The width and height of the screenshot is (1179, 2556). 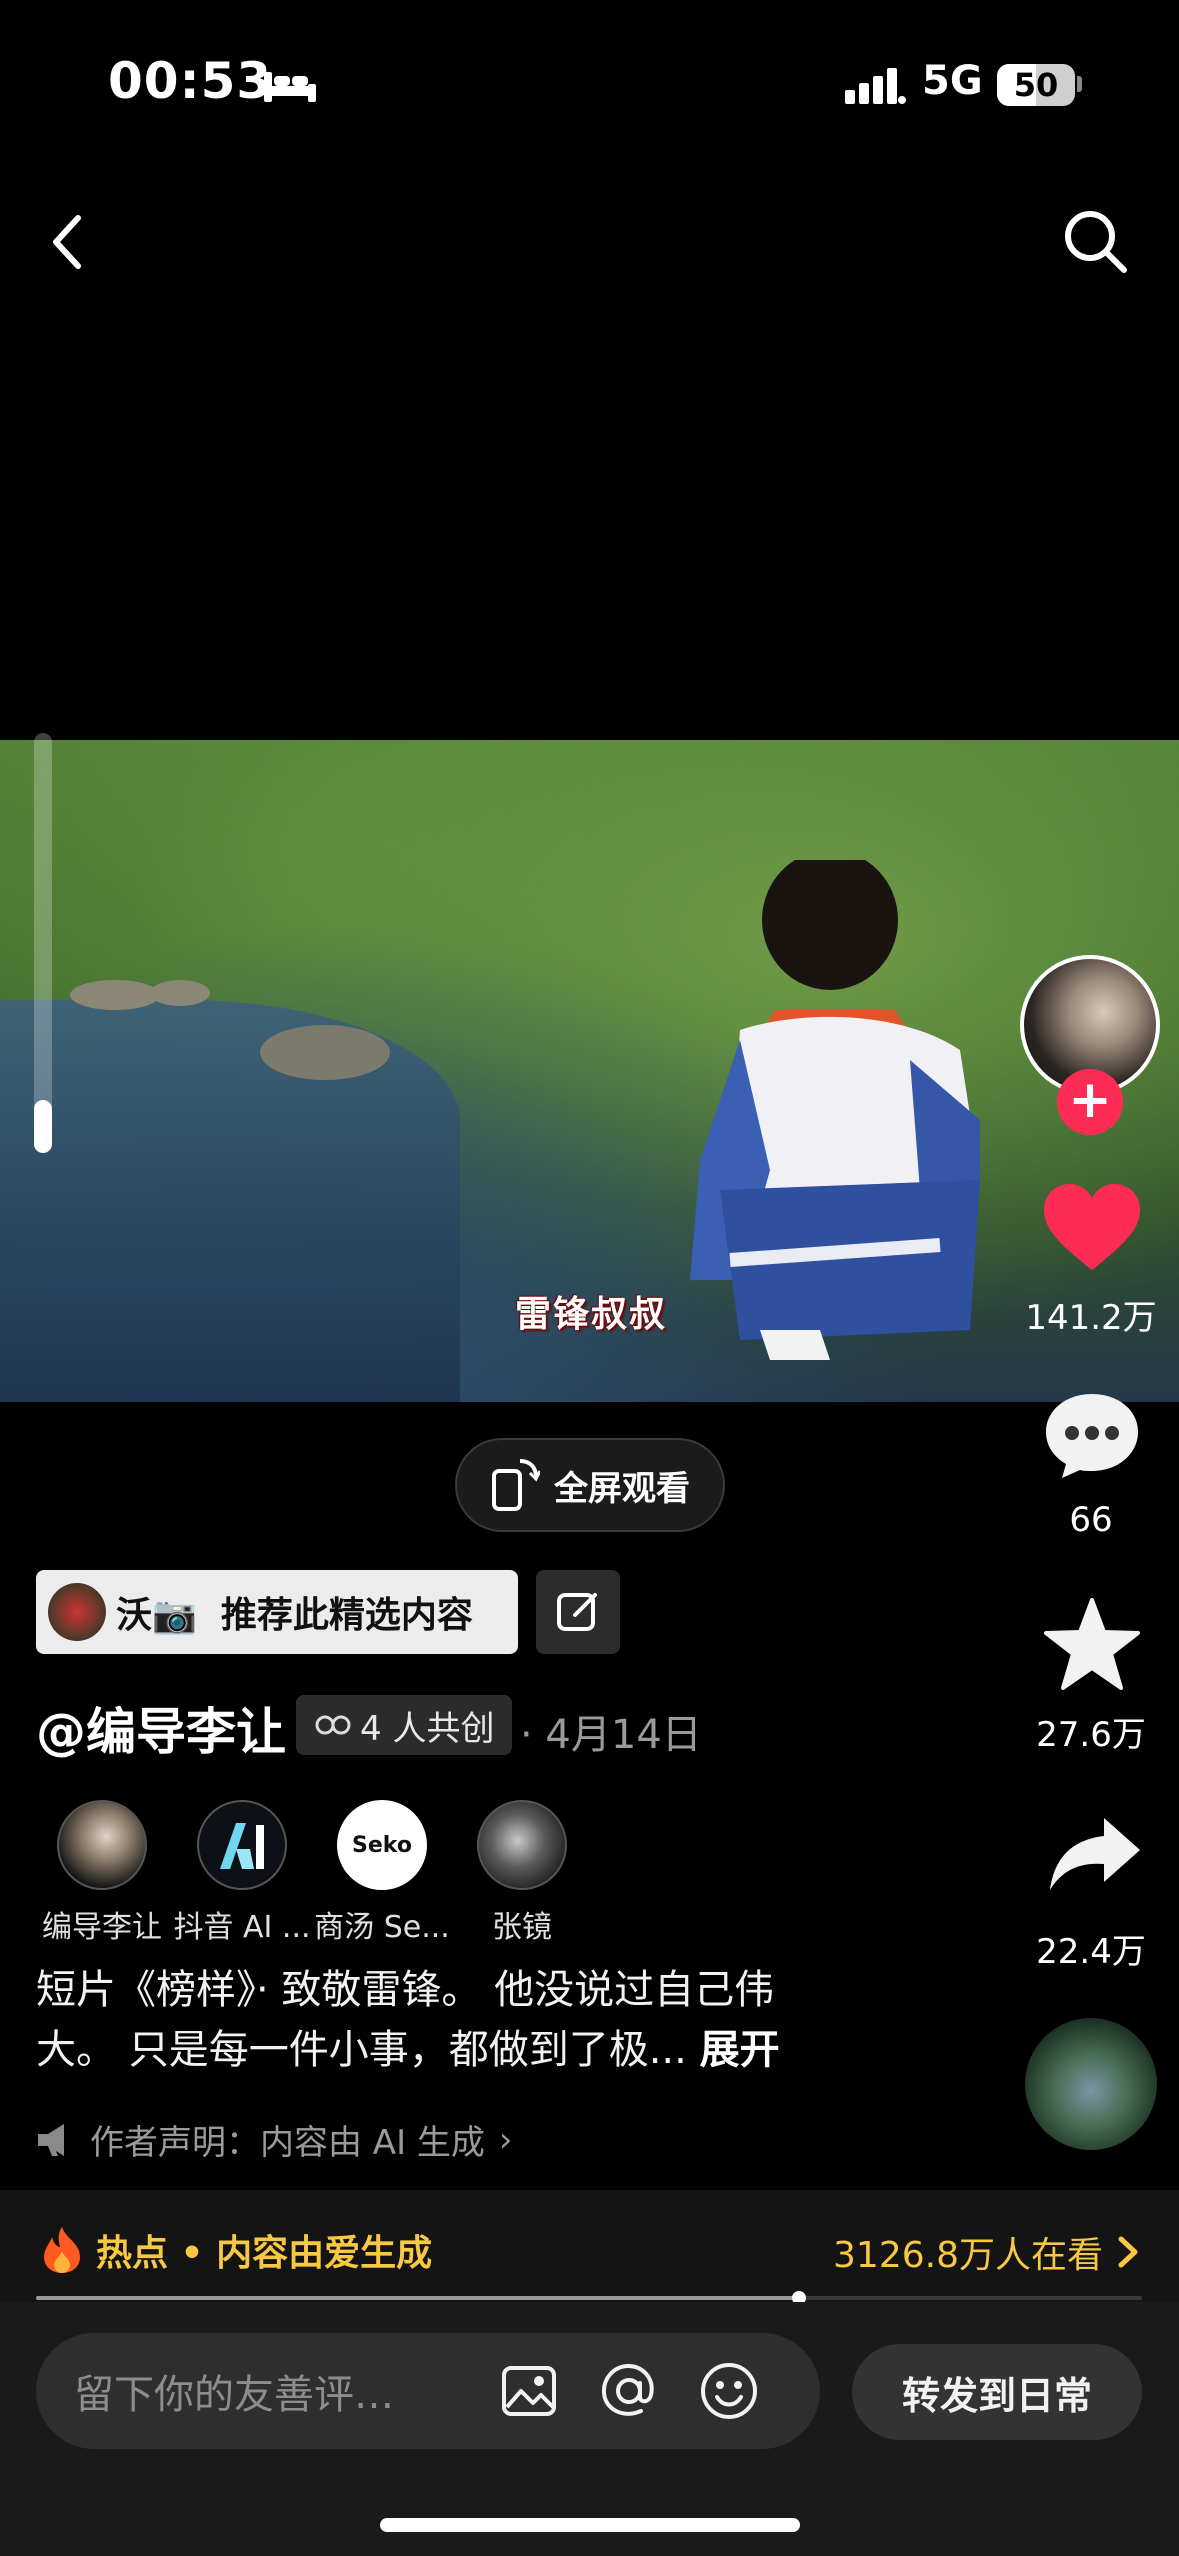 I want to click on creator-name: 编导李让, so click(x=102, y=1927).